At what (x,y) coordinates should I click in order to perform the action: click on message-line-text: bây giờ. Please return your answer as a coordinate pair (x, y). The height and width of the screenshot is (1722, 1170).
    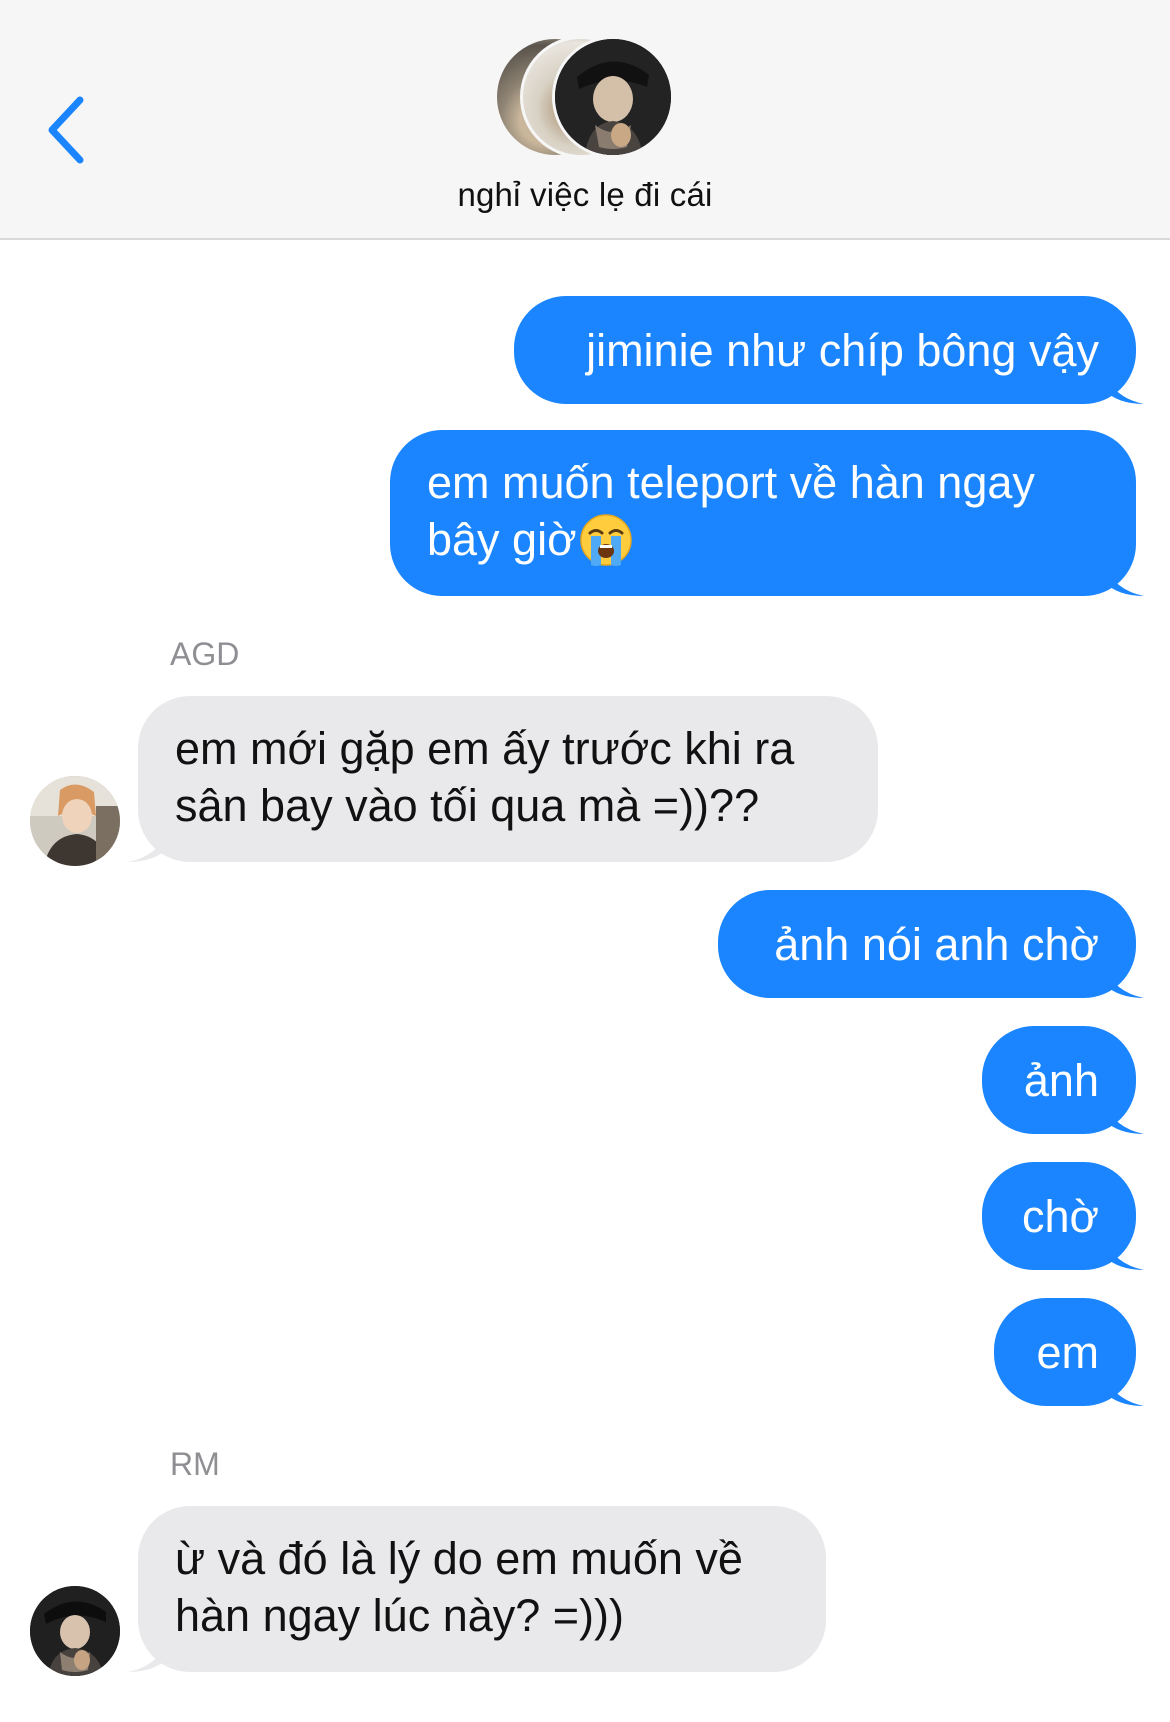
    Looking at the image, I should click on (502, 539).